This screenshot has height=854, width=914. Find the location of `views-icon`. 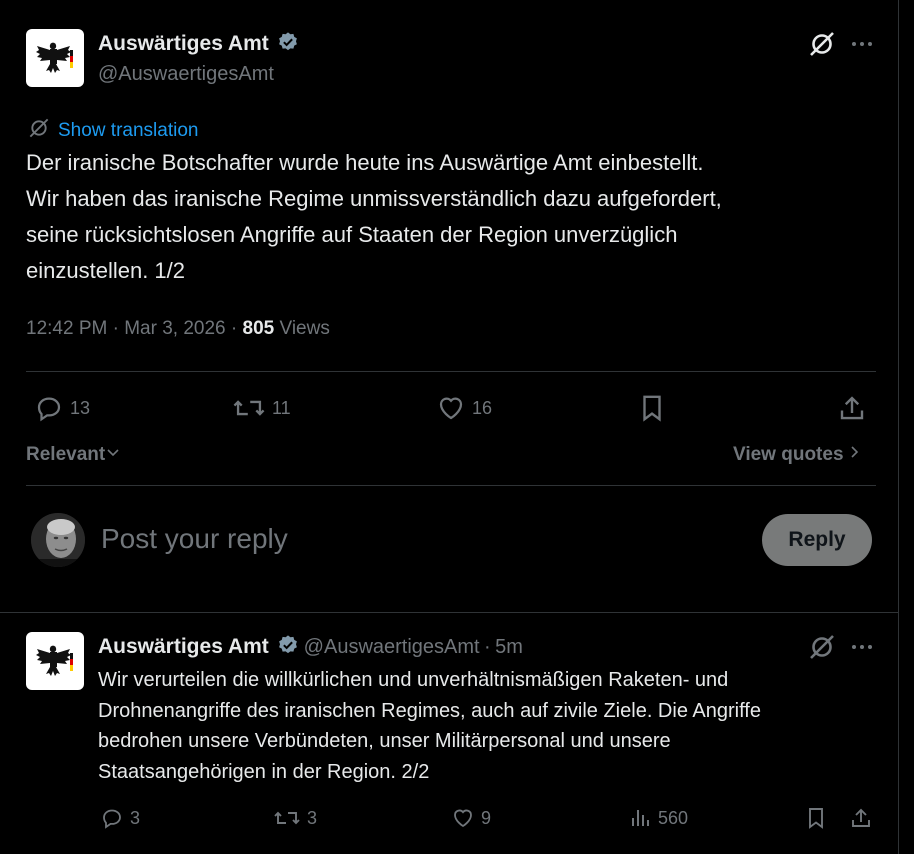

views-icon is located at coordinates (640, 818).